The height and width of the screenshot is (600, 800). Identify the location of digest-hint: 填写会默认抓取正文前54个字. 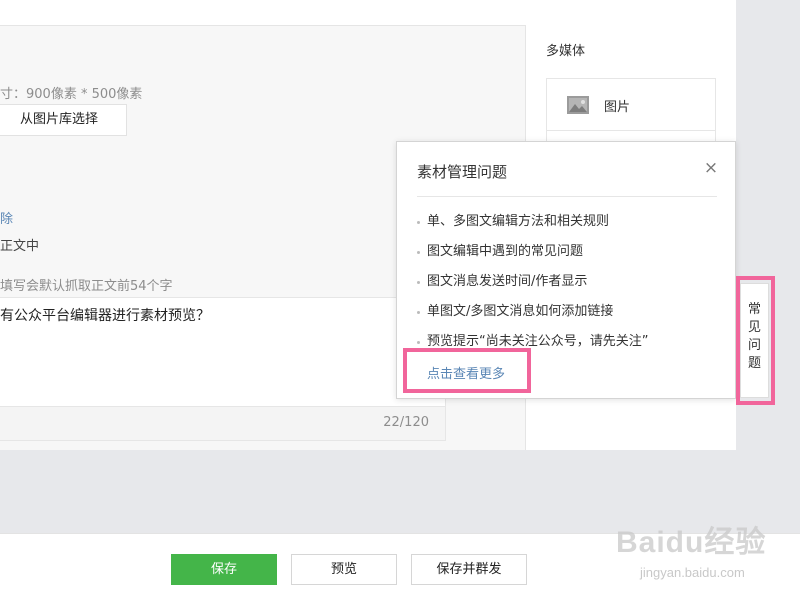
(86, 286).